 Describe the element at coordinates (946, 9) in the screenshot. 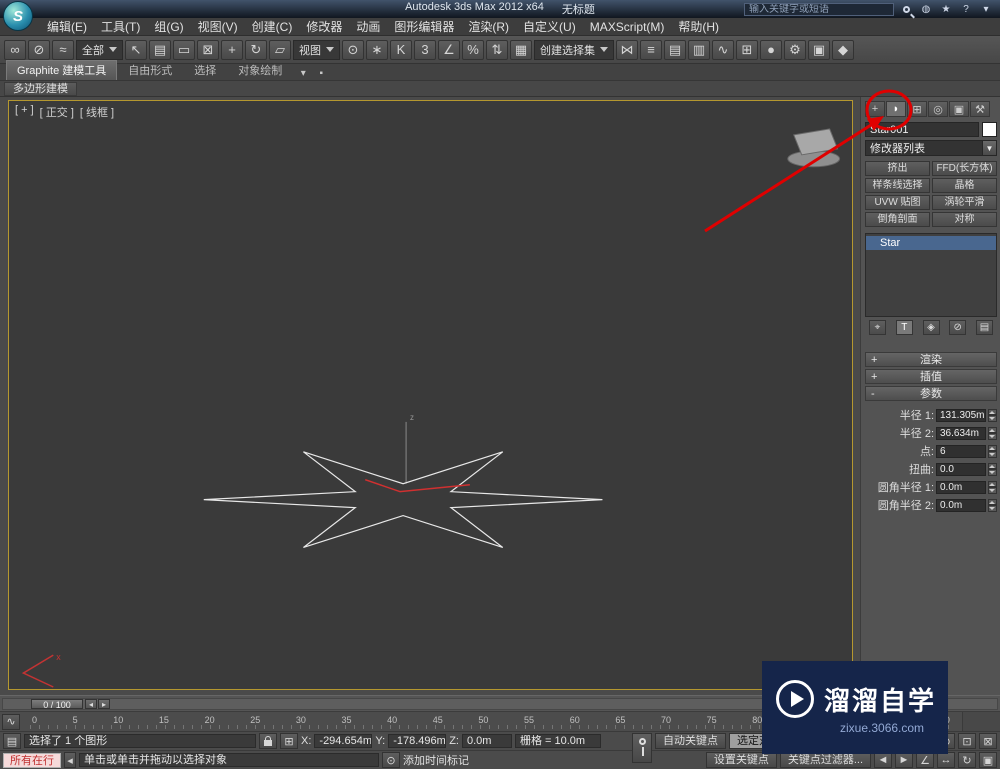

I see `favorites-star-icon: ★` at that location.